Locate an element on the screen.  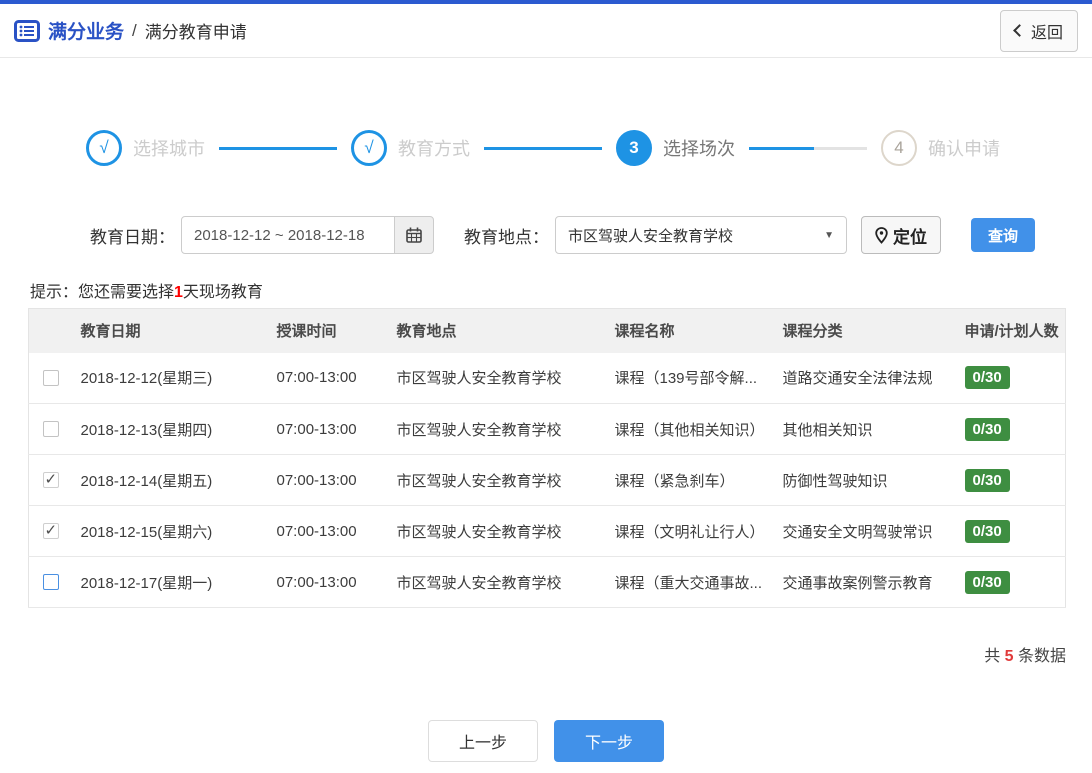
date-range-group is located at coordinates (307, 235).